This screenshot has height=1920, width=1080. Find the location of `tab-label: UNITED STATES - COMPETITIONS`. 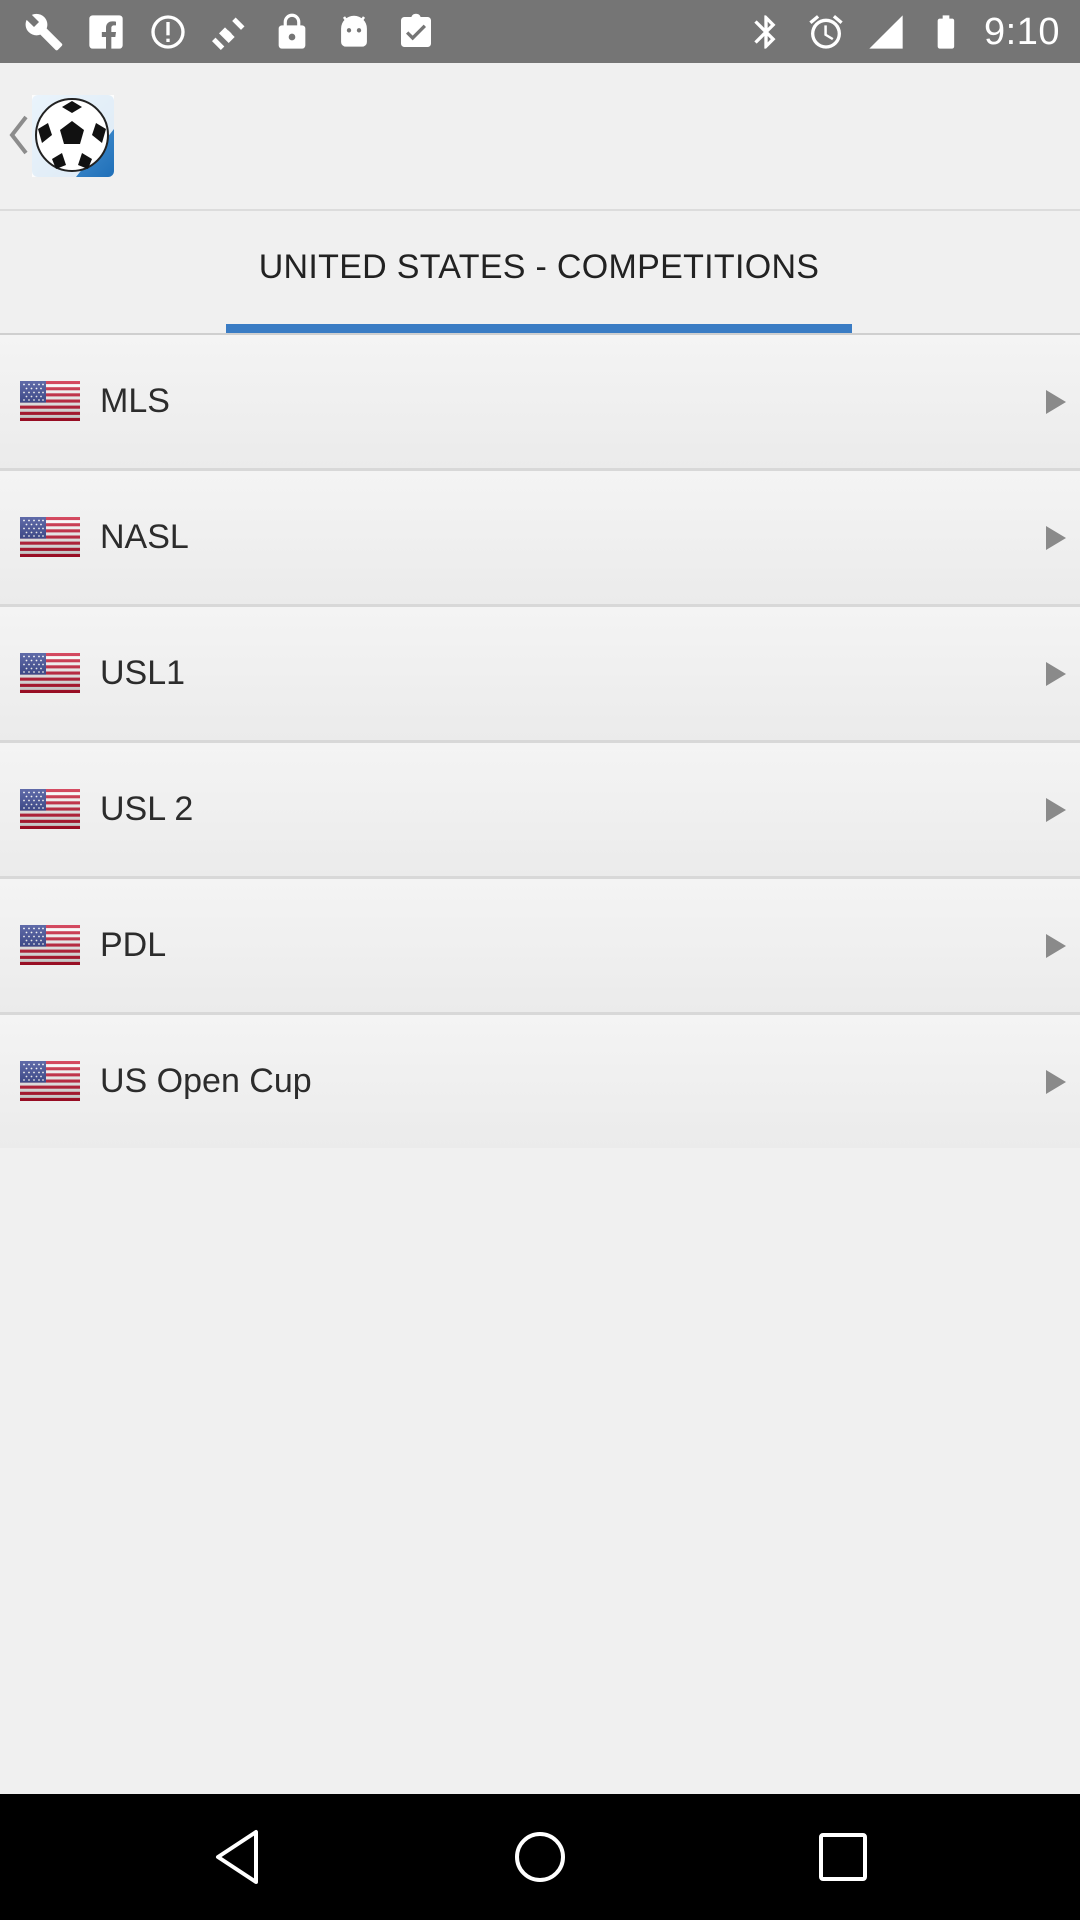

tab-label: UNITED STATES - COMPETITIONS is located at coordinates (539, 266).